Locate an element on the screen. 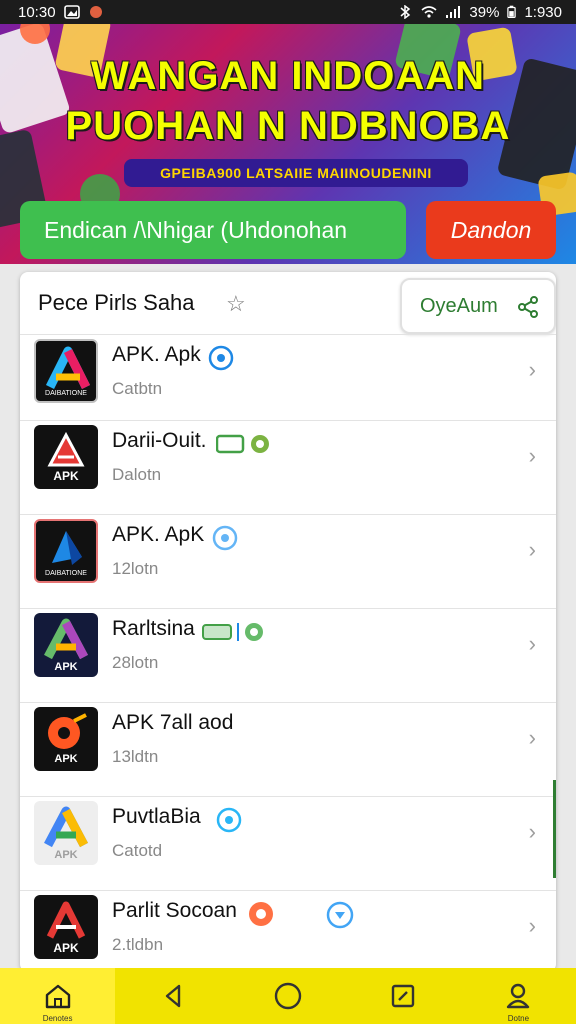 The height and width of the screenshot is (1024, 576). list-header: Pece Pirls Saha ☆ OyeAum is located at coordinates (288, 305).